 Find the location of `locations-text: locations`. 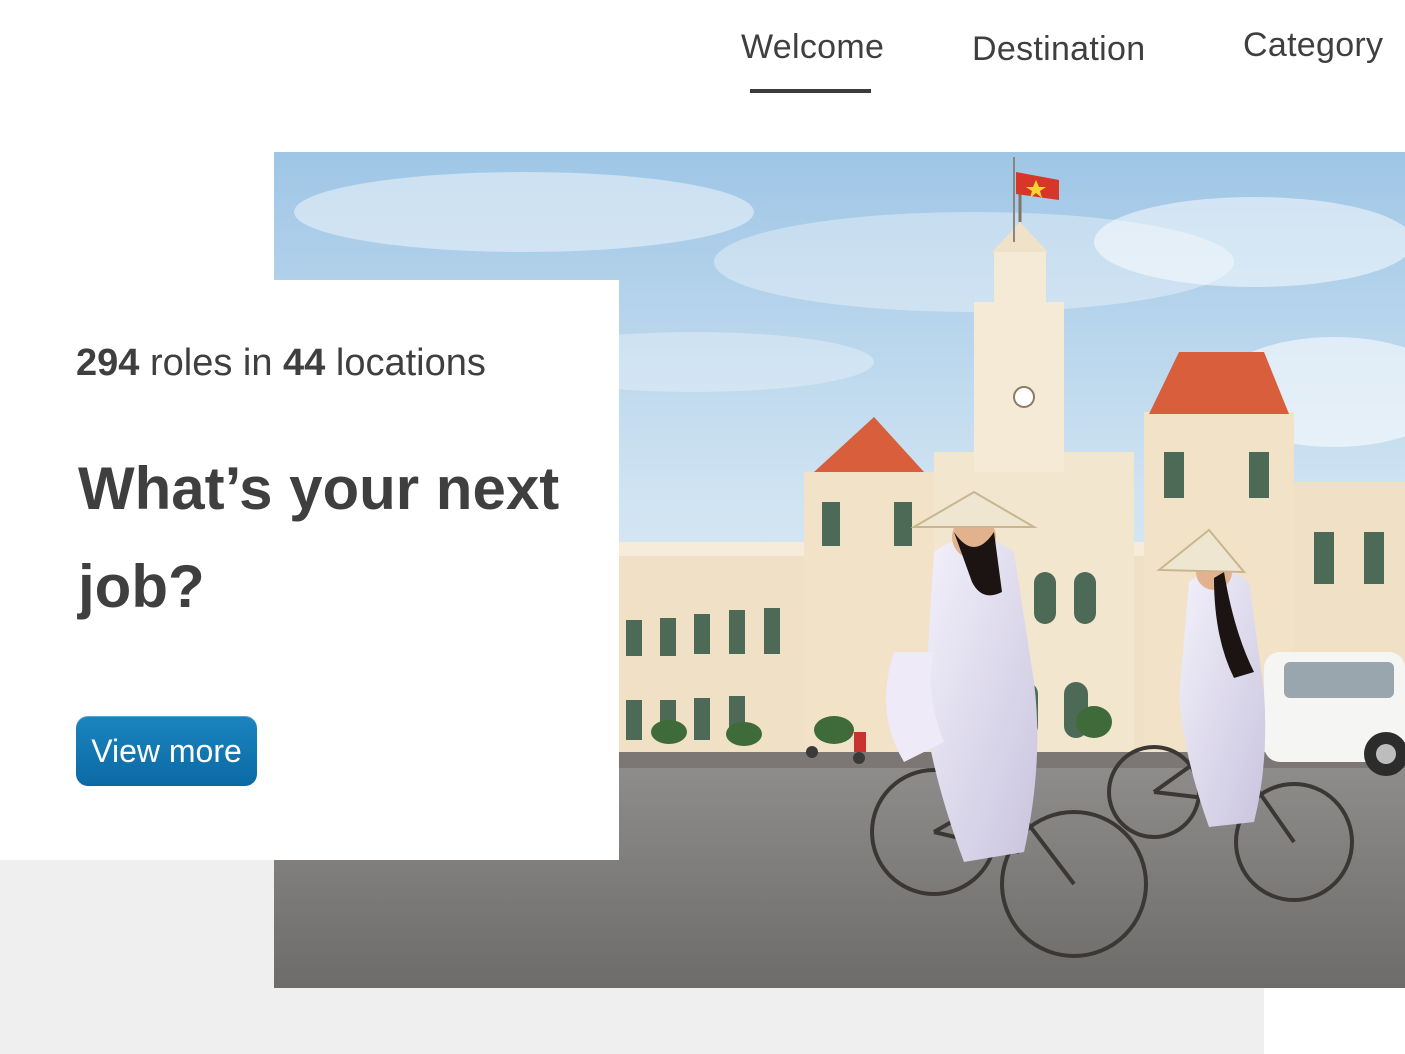

locations-text: locations is located at coordinates (410, 363).